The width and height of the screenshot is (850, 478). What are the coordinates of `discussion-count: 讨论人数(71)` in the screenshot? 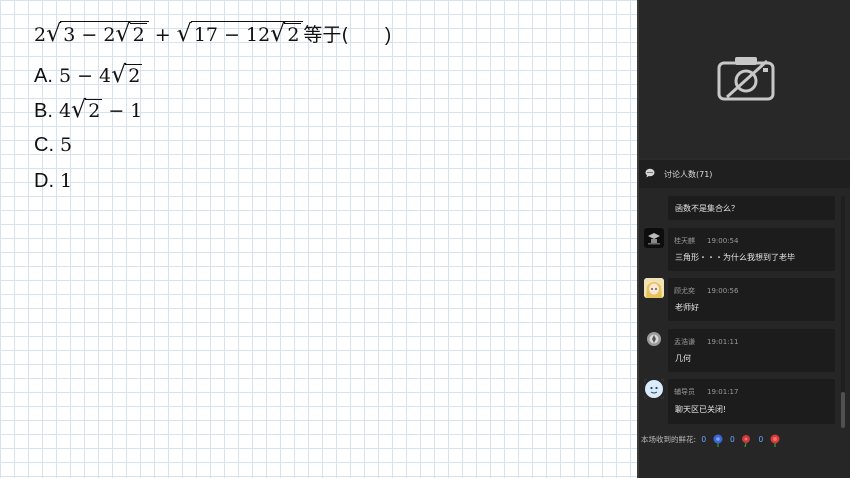 It's located at (688, 174).